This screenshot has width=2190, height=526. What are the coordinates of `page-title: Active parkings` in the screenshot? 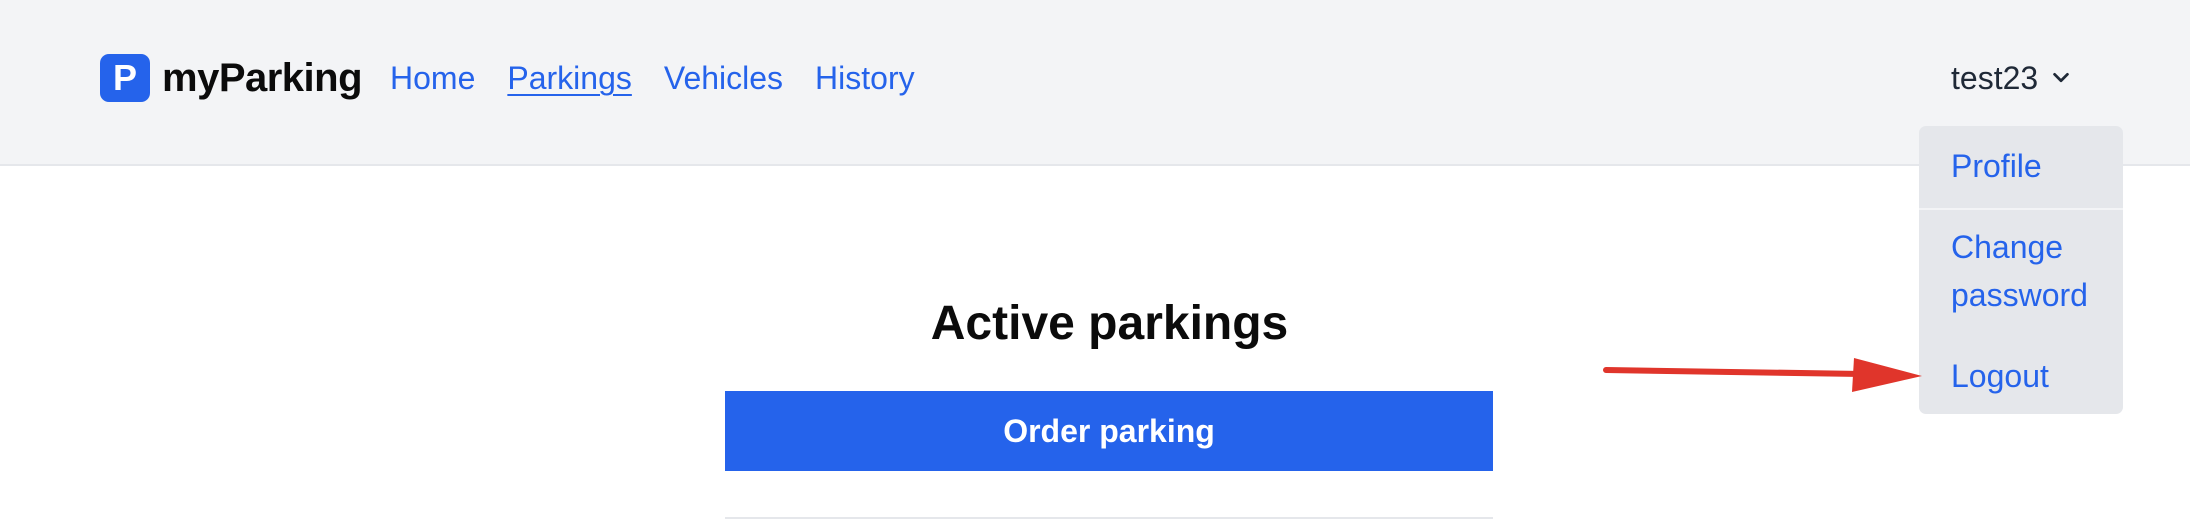 It's located at (1109, 323).